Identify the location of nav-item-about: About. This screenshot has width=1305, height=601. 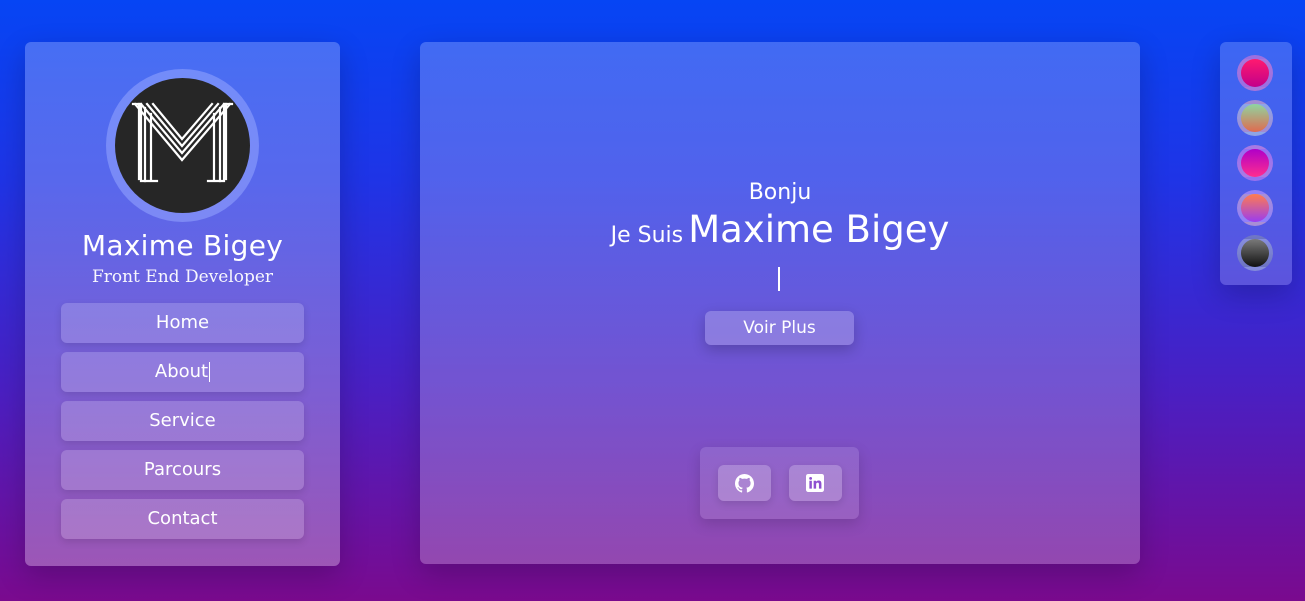
(182, 372).